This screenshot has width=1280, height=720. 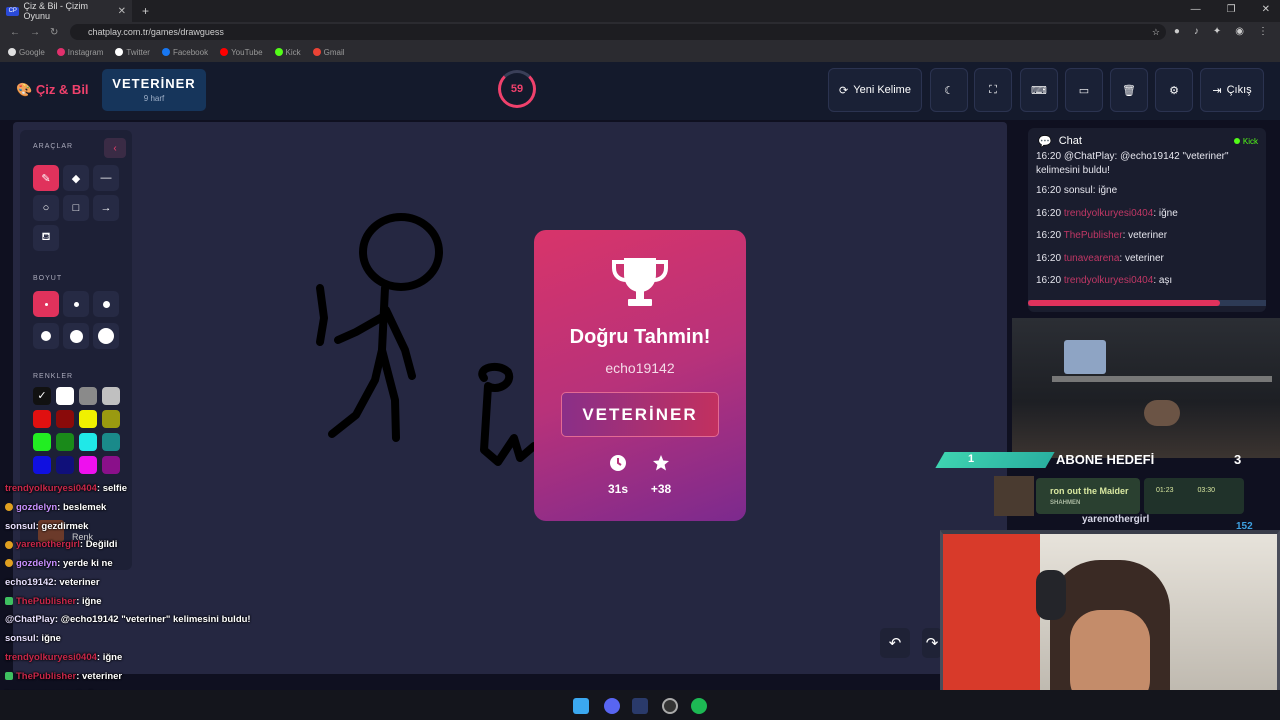 What do you see at coordinates (932, 643) in the screenshot?
I see `redo-button: ↷` at bounding box center [932, 643].